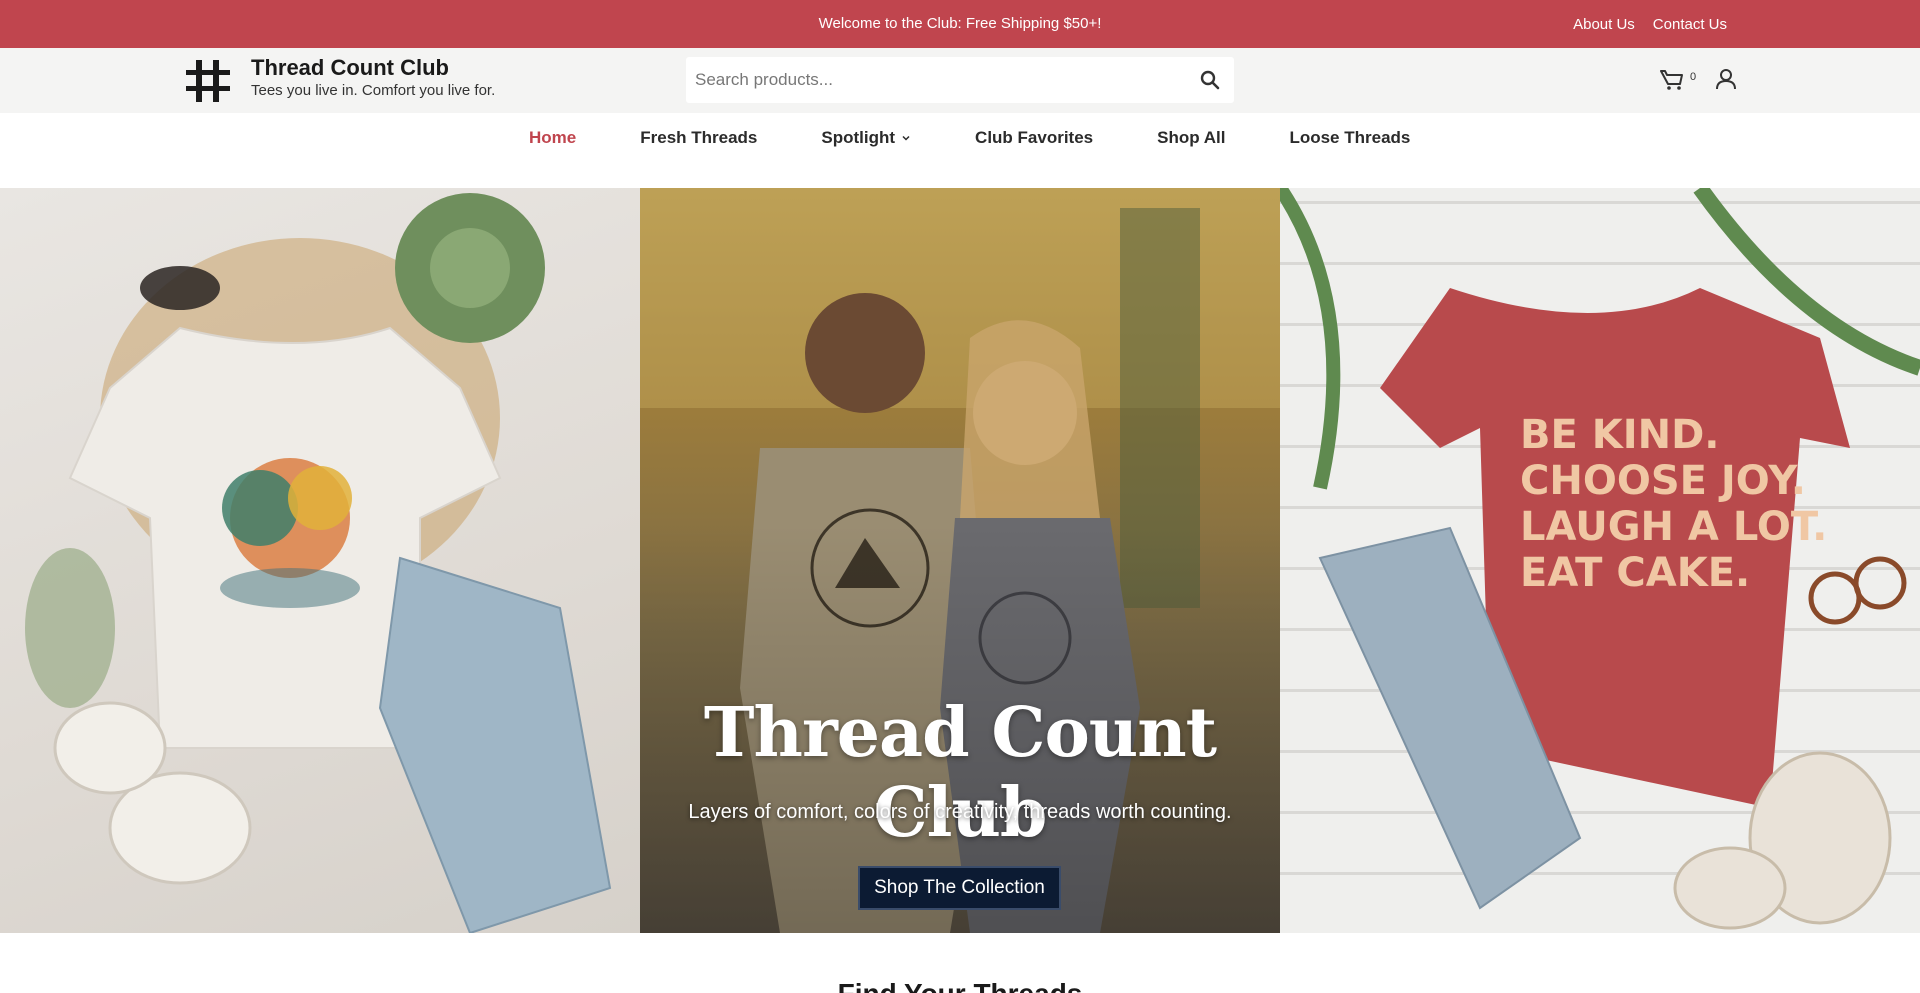  I want to click on nav-item-club-favorites: Club Favorites, so click(1034, 138).